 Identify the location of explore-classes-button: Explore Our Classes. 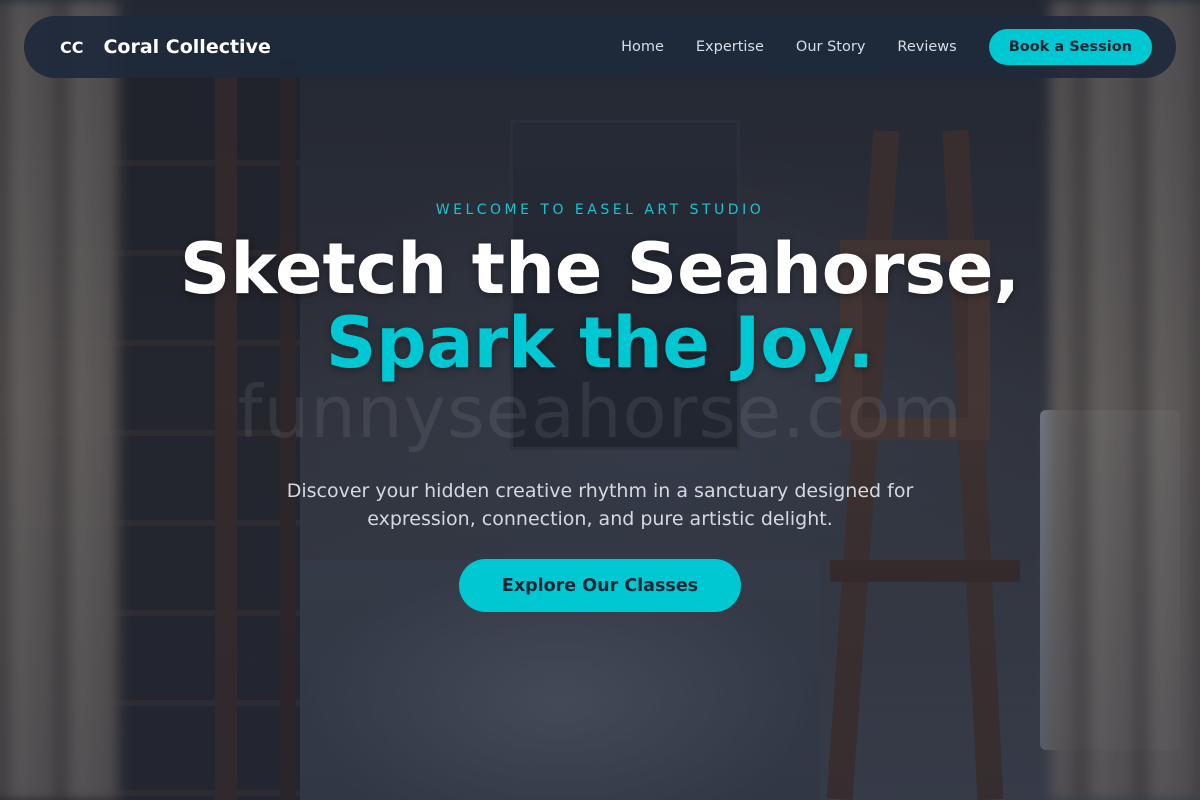
(600, 585).